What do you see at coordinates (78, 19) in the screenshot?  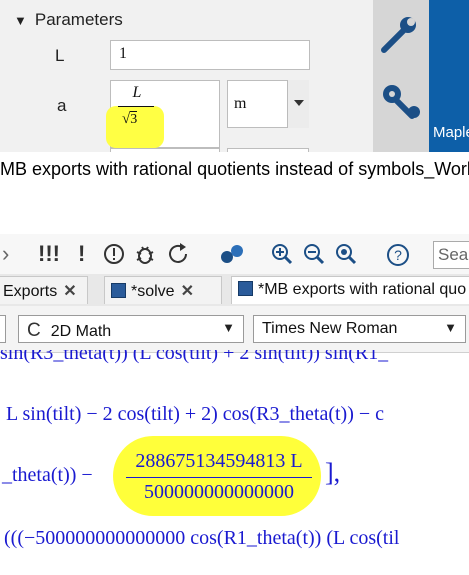 I see `parameters-header-label: Parameters` at bounding box center [78, 19].